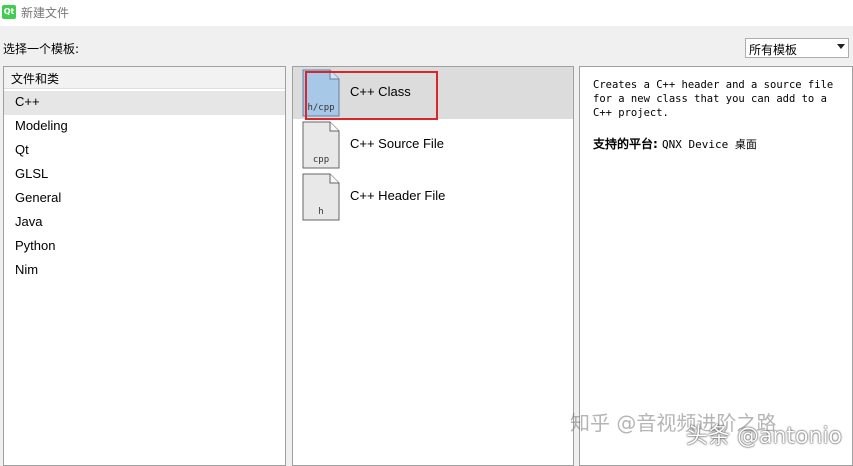  I want to click on cpp-header-file-icon: h, so click(321, 197).